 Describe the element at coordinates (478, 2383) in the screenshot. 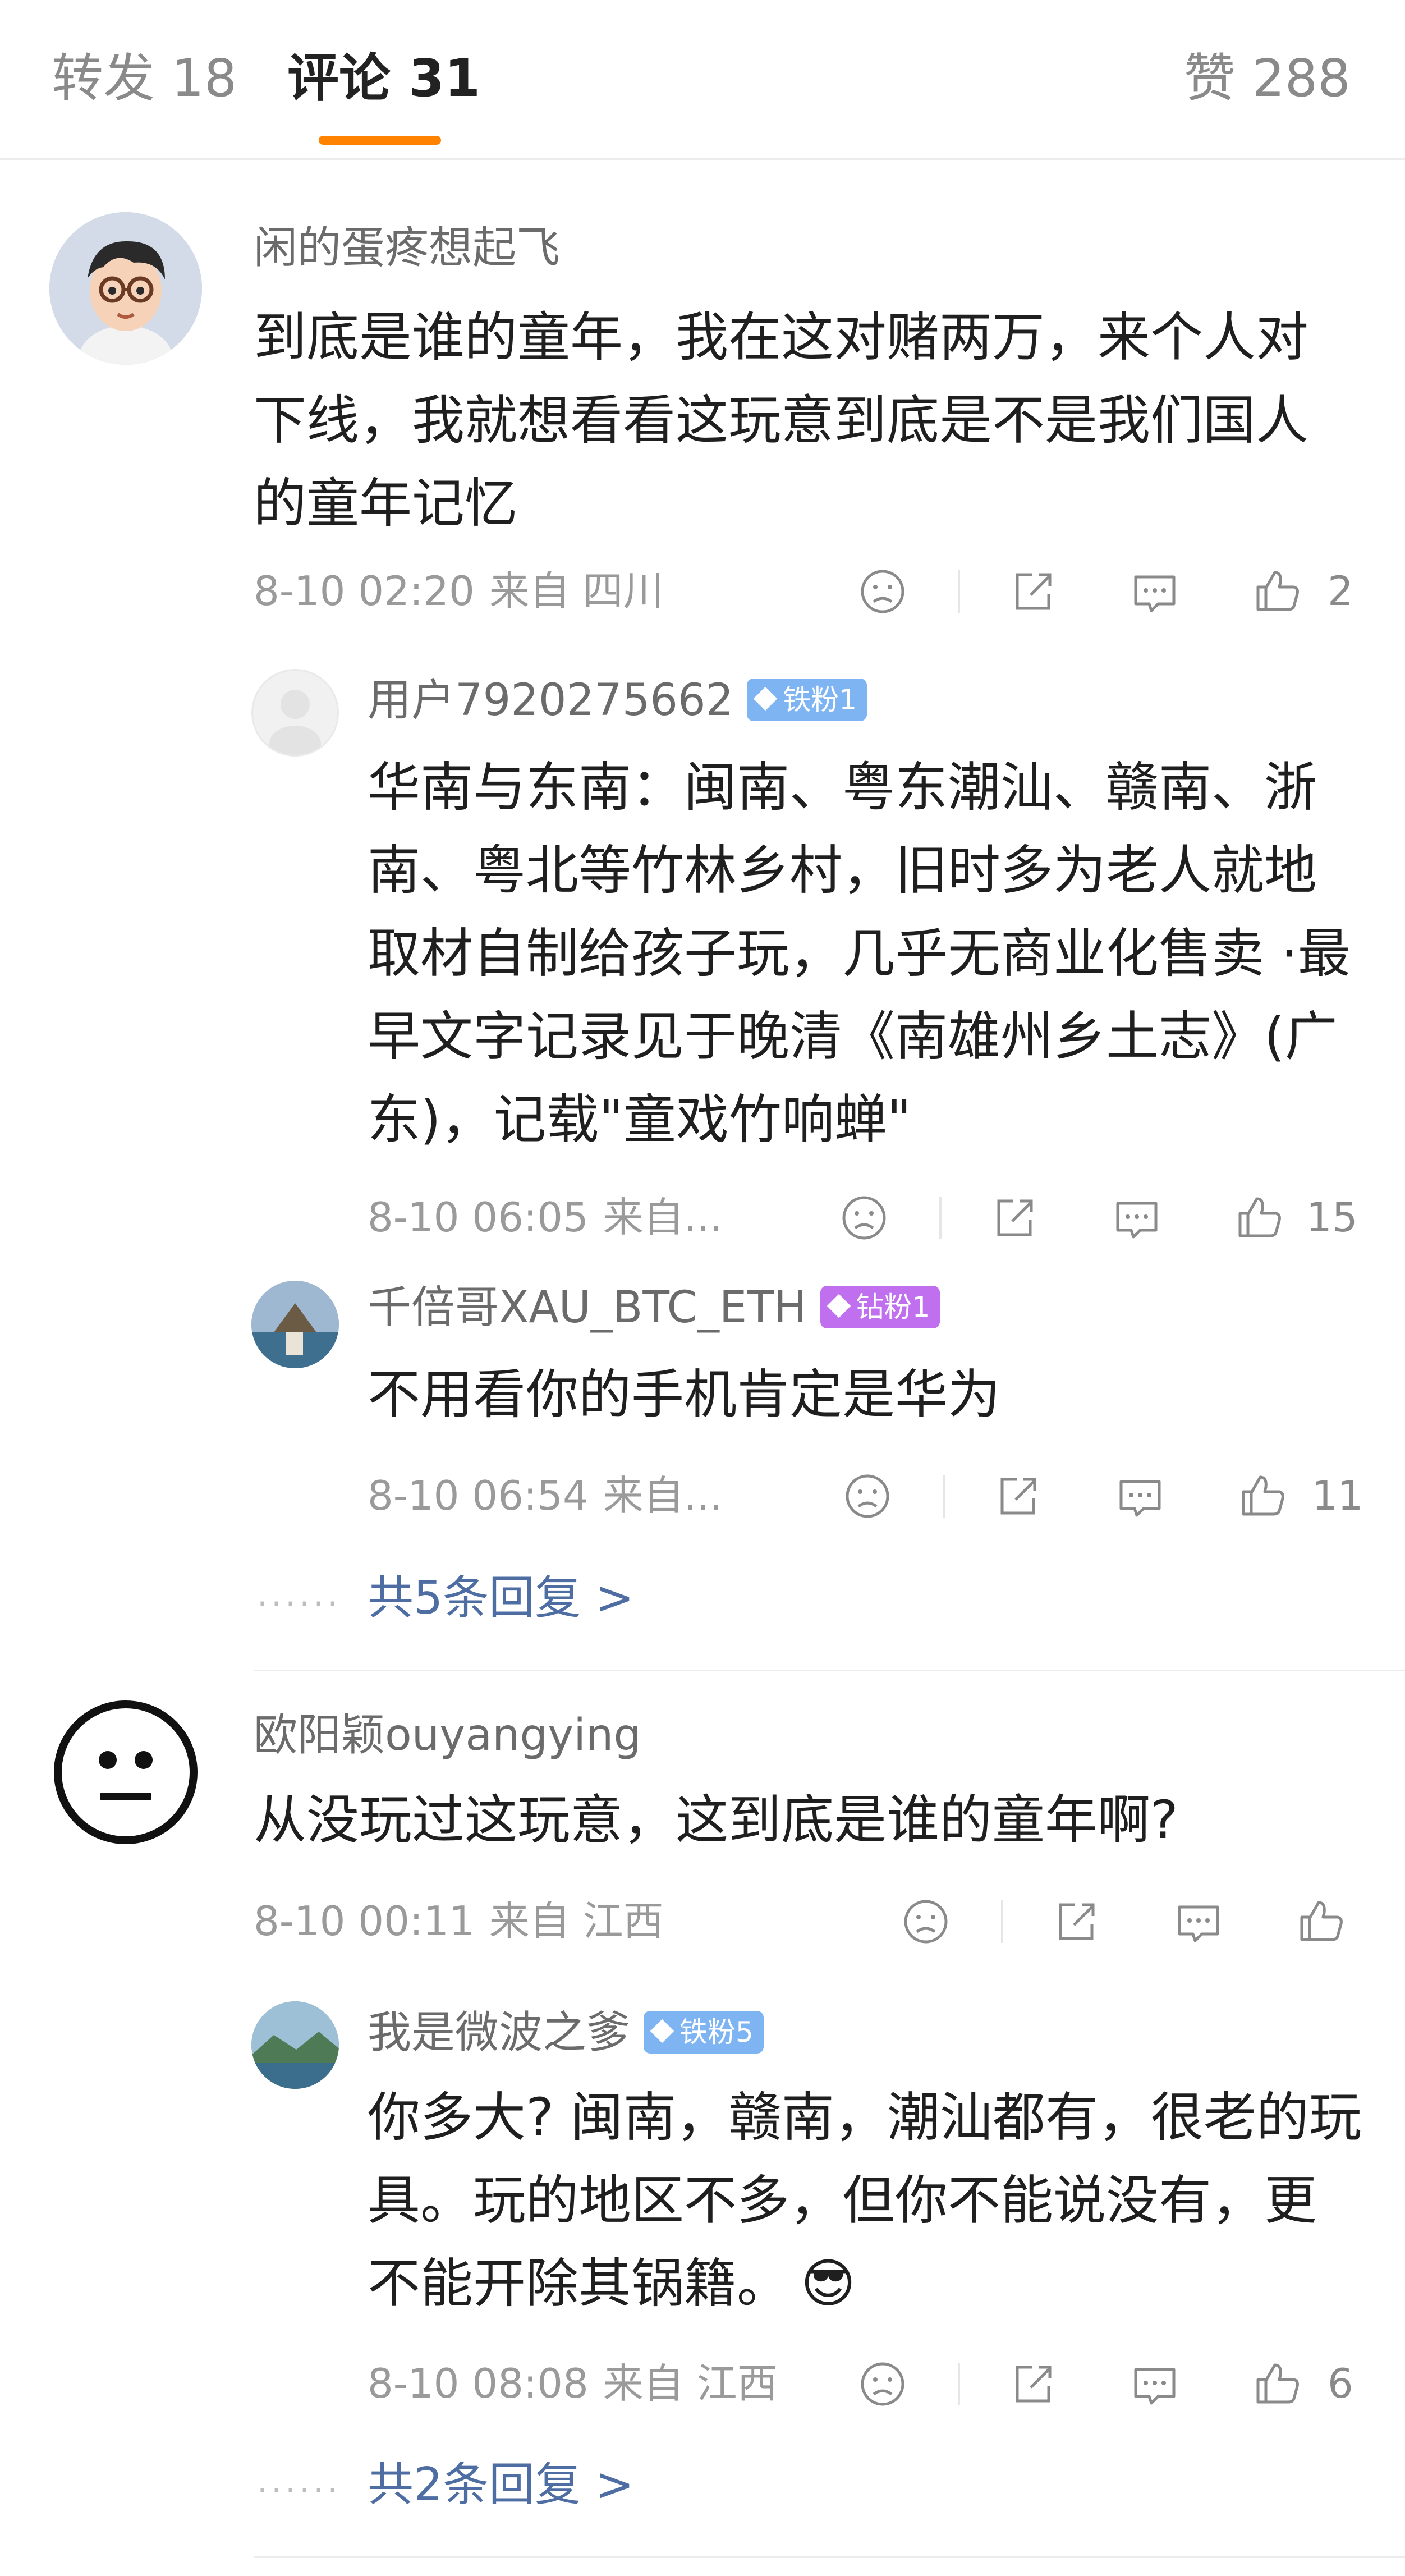

I see `reply-time: 8-10 08:08` at that location.